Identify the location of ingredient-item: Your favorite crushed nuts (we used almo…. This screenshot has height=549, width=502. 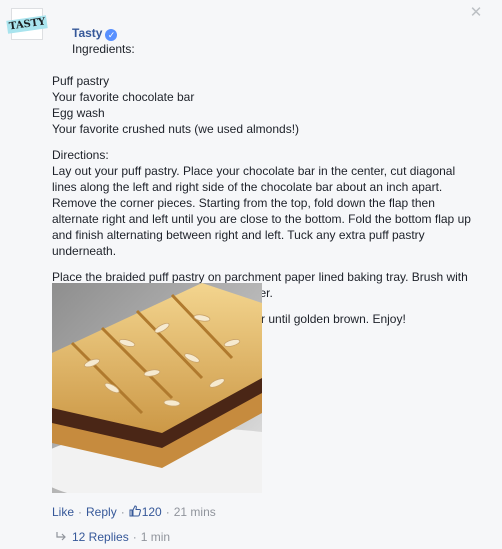
(176, 129).